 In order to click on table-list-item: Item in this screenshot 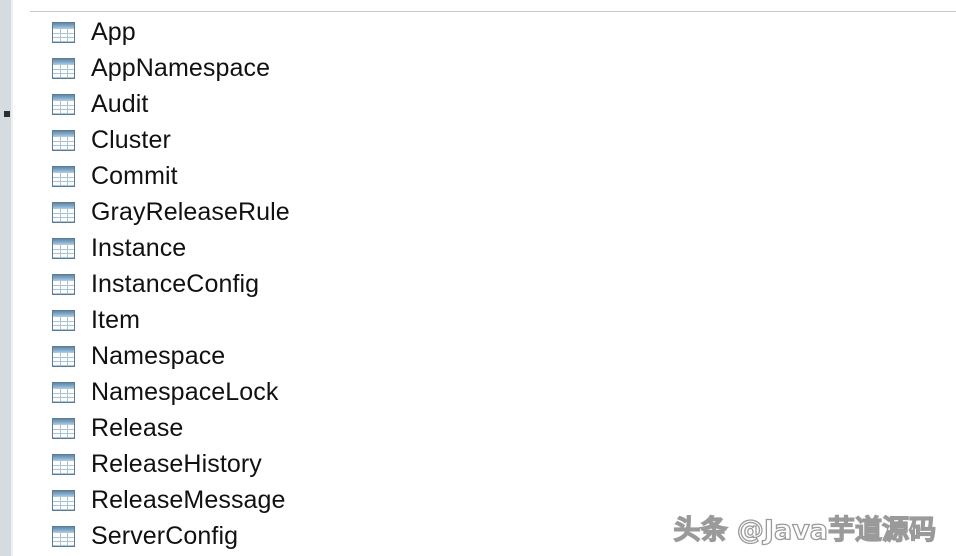, I will do `click(478, 320)`.